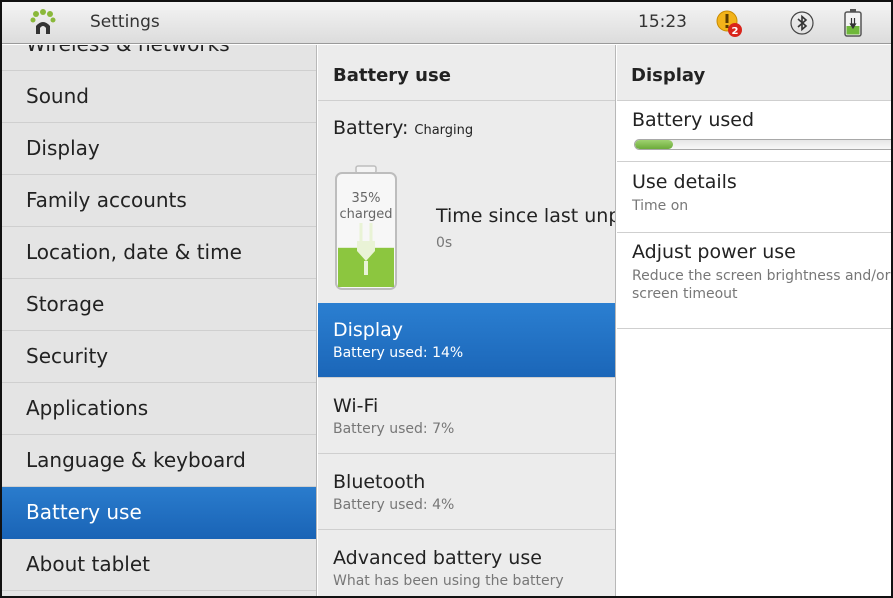  I want to click on battery-used-bar, so click(762, 144).